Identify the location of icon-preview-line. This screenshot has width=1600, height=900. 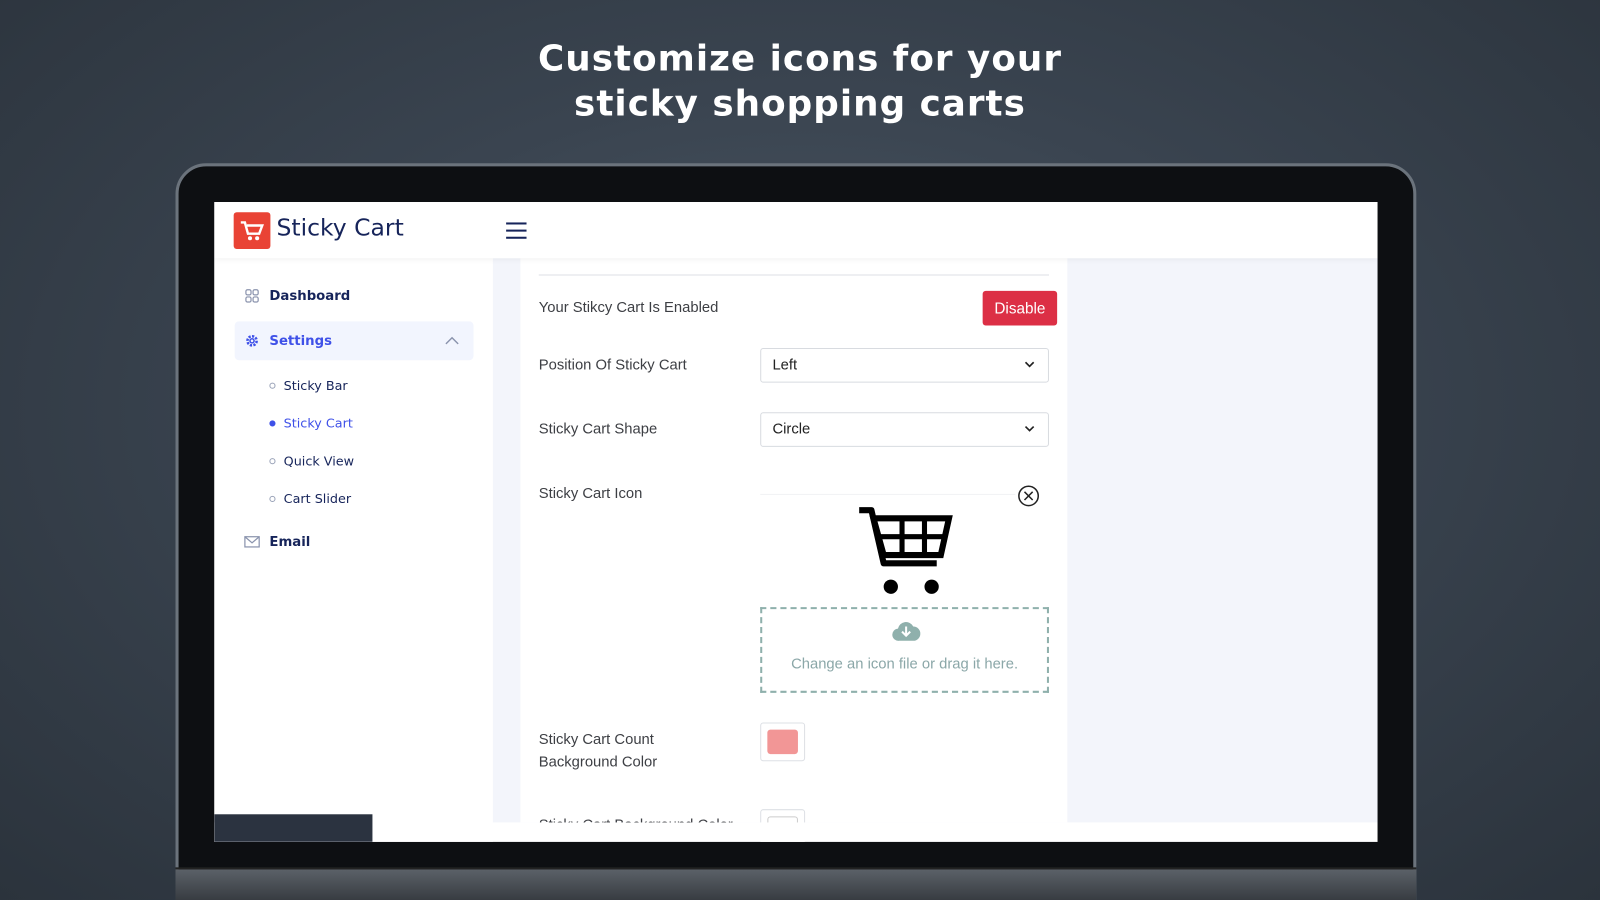
(888, 494).